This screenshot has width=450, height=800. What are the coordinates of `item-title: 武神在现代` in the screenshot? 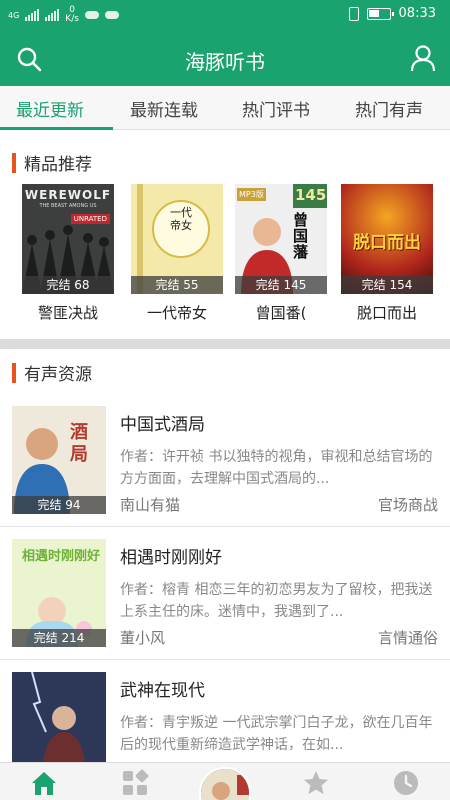 It's located at (162, 691).